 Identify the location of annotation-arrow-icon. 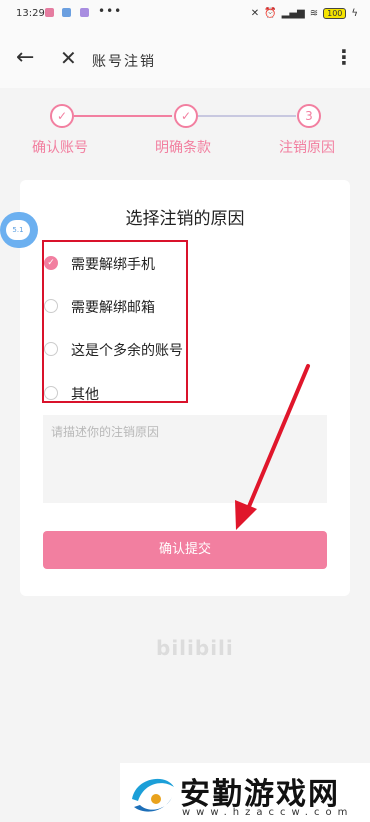
(272, 447).